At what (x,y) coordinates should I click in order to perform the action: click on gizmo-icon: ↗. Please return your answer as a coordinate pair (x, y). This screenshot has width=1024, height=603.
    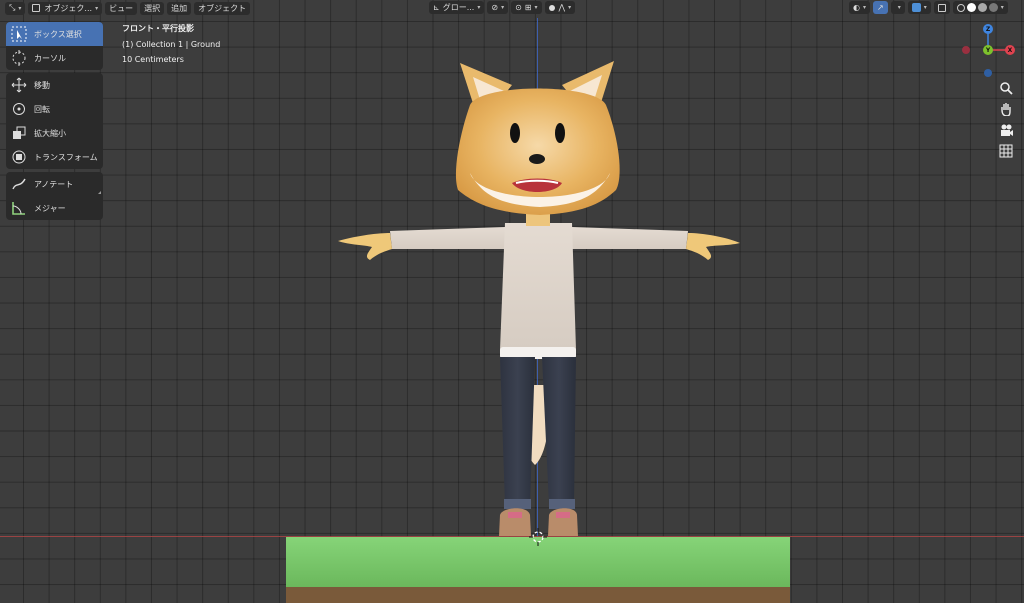
    Looking at the image, I should click on (880, 7).